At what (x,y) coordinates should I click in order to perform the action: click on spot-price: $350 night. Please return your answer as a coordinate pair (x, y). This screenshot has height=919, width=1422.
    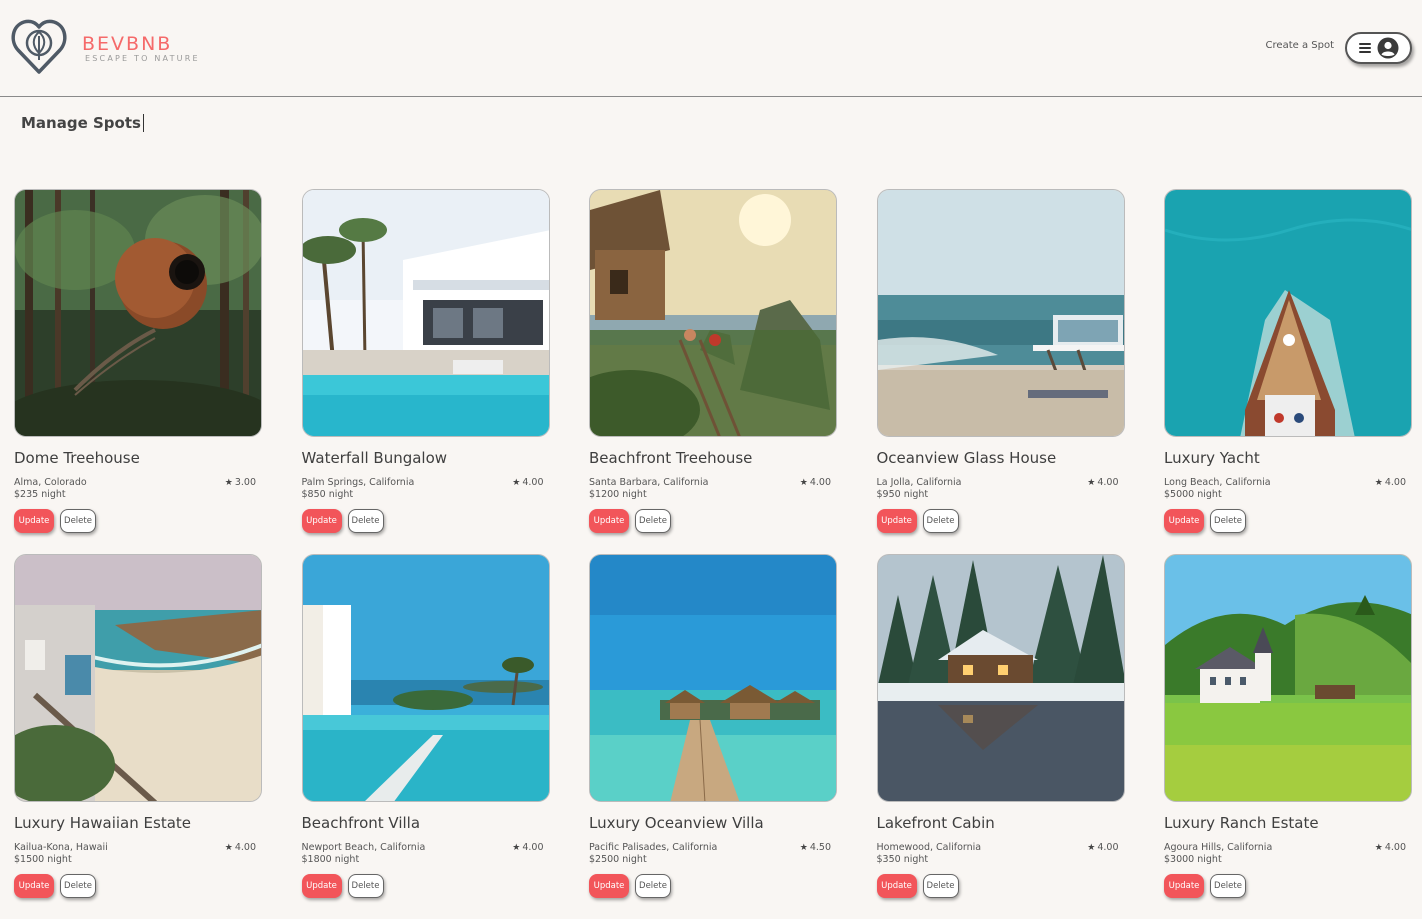
    Looking at the image, I should click on (902, 859).